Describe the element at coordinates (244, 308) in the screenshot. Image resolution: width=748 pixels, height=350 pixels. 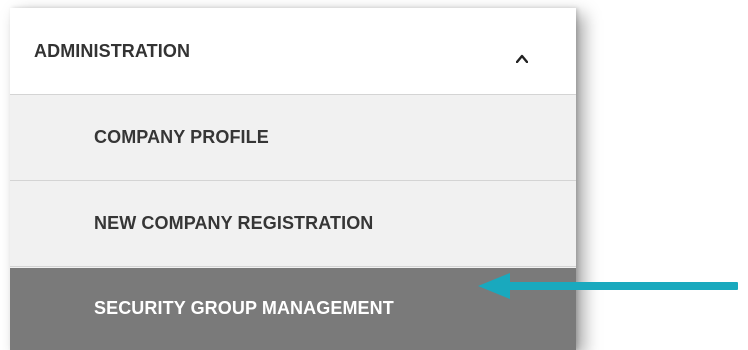
I see `menu-item-label: SECURITY GROUP MANAGEMENT` at that location.